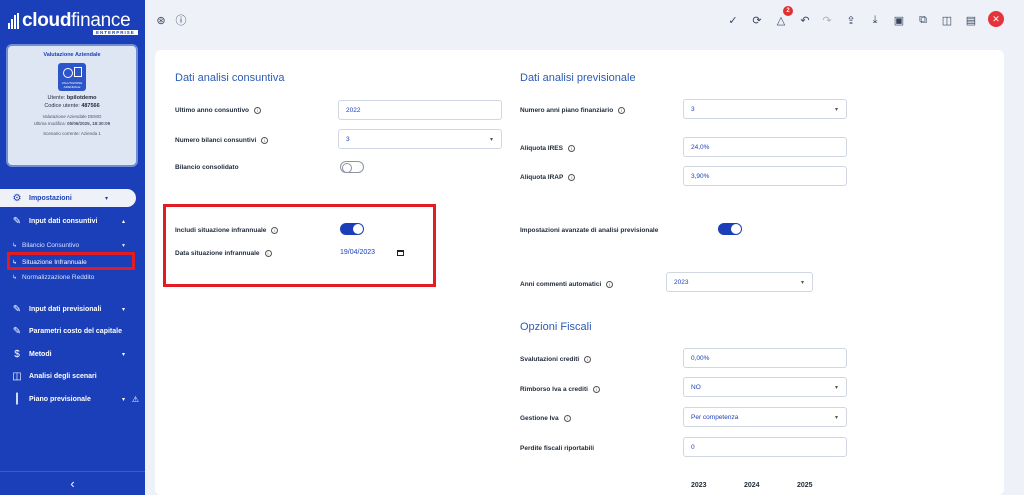 Image resolution: width=1024 pixels, height=495 pixels. I want to click on alerts-count-badge: 2, so click(788, 11).